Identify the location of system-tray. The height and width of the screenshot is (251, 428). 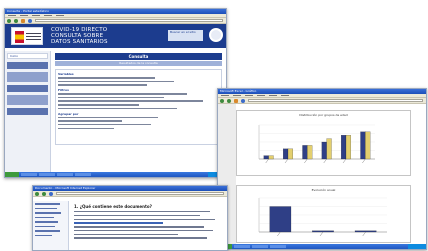
(417, 246).